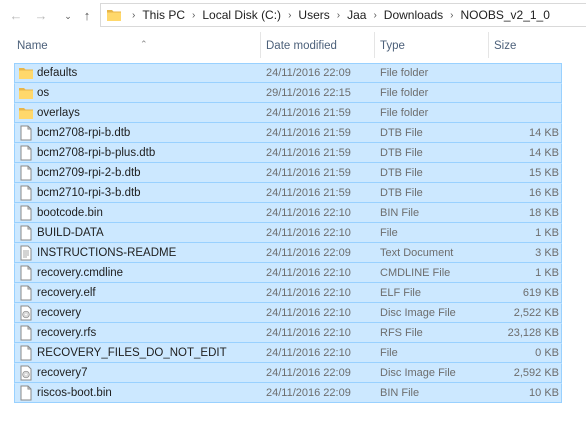 The width and height of the screenshot is (586, 428). I want to click on file-row: BUILD-DATA 24/11/2016 22:10 File 1 KB, so click(288, 233).